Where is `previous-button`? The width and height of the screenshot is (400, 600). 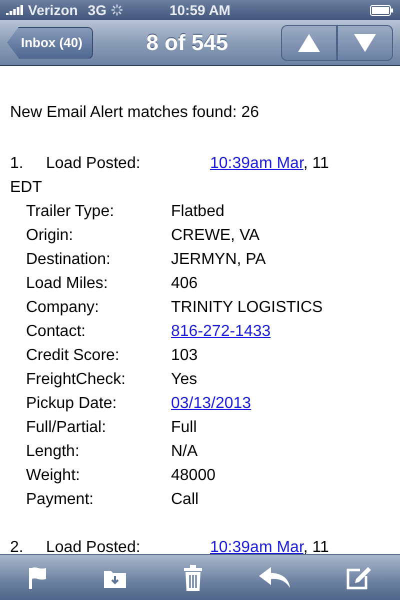 previous-button is located at coordinates (309, 42).